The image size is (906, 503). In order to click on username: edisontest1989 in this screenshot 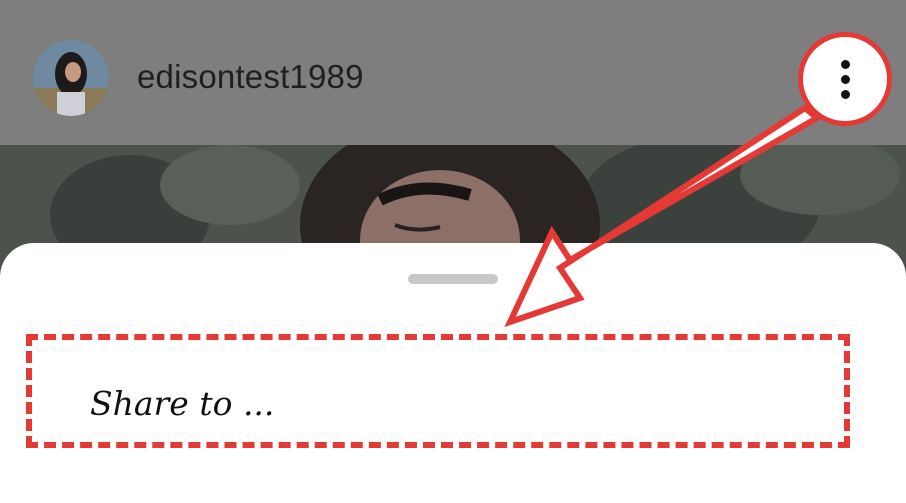, I will do `click(250, 77)`.